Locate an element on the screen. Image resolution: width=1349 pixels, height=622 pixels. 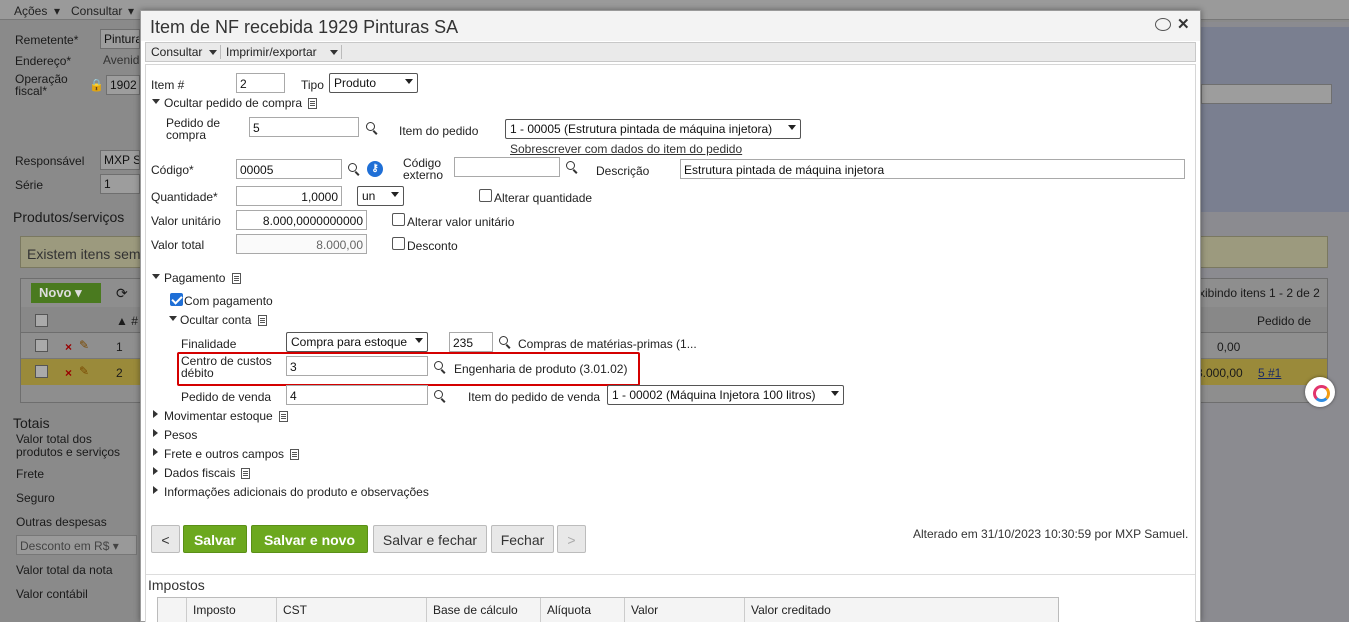
section-movimentar-estoque: Movimentar estoque is located at coordinates (218, 416).